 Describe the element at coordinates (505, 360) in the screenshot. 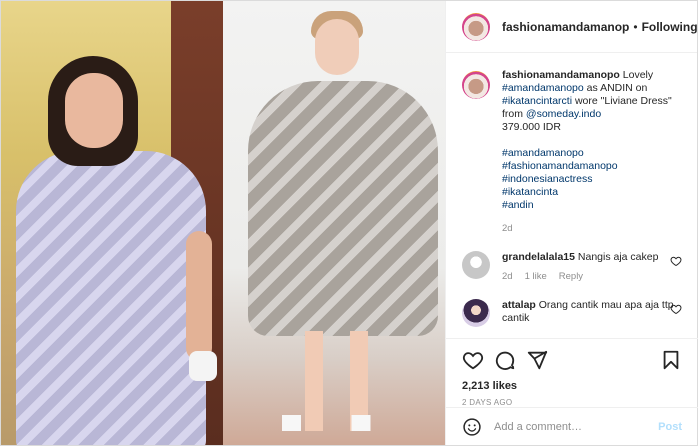

I see `comment-icon` at that location.